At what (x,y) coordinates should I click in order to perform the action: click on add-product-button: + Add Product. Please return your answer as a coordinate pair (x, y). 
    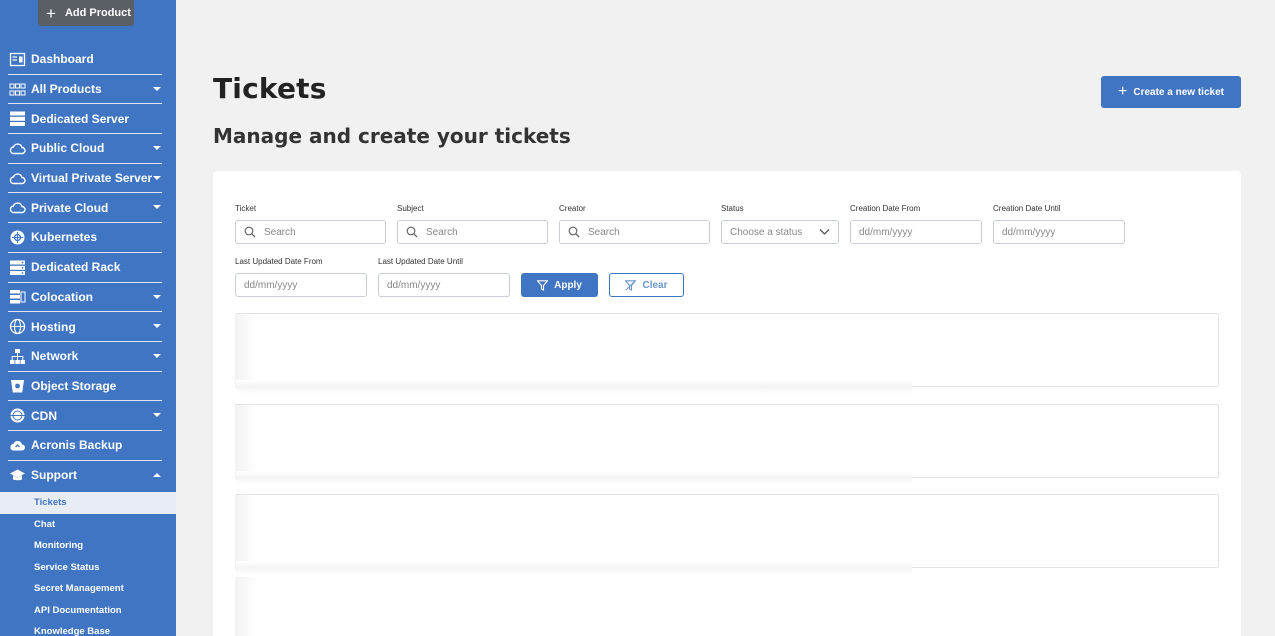
    Looking at the image, I should click on (86, 13).